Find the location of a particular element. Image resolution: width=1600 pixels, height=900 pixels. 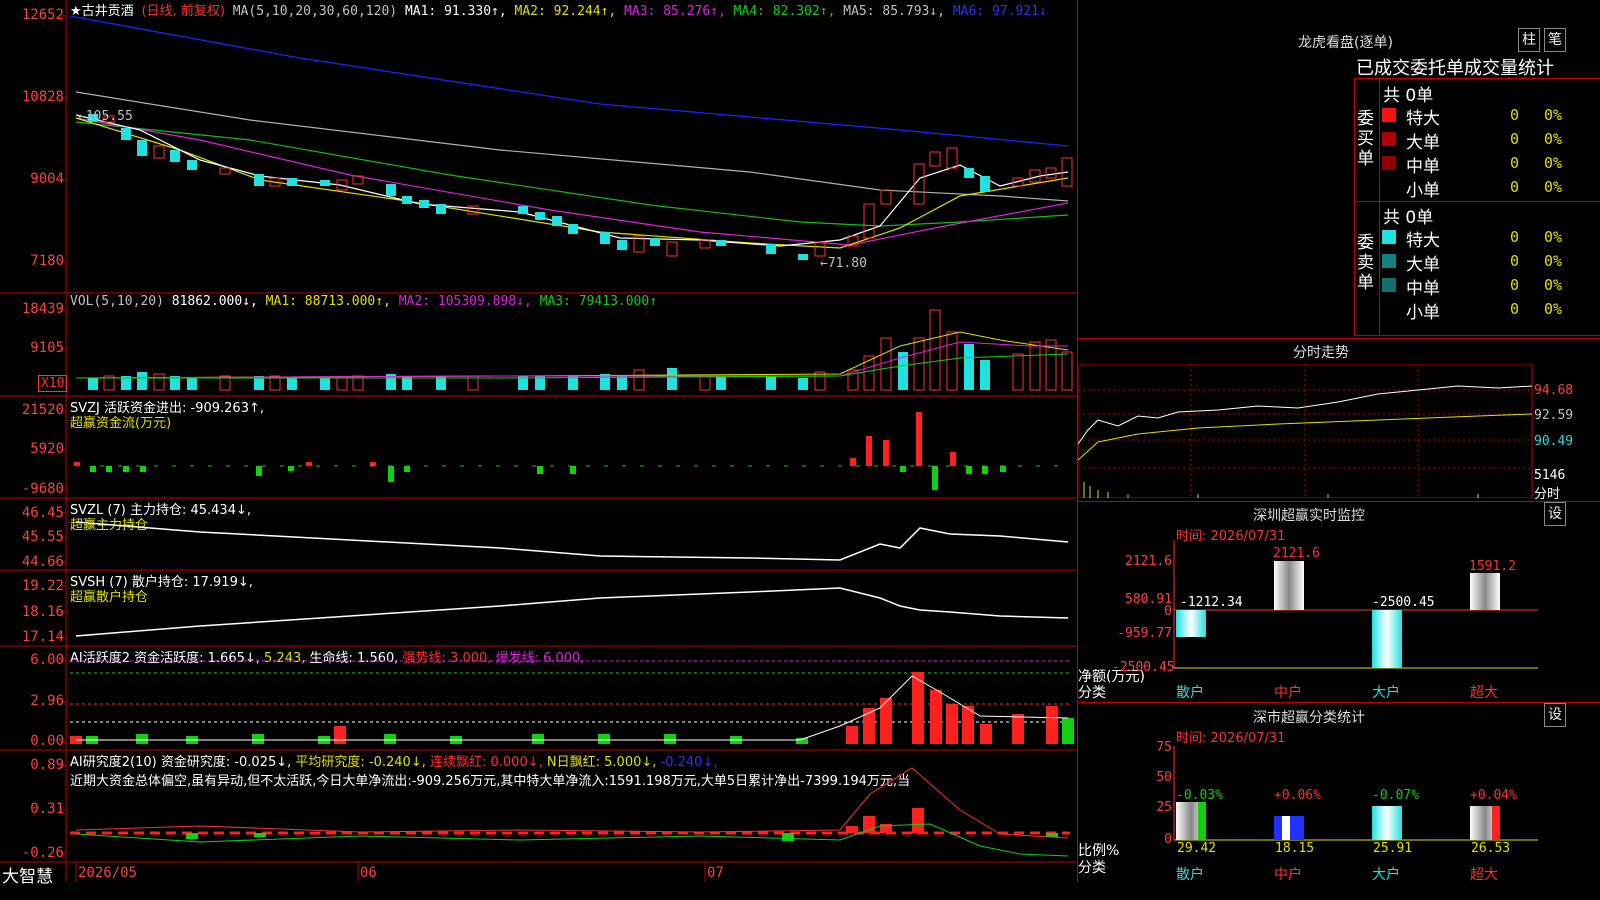

buy-row-2: 中单 0 0% is located at coordinates (1490, 164).